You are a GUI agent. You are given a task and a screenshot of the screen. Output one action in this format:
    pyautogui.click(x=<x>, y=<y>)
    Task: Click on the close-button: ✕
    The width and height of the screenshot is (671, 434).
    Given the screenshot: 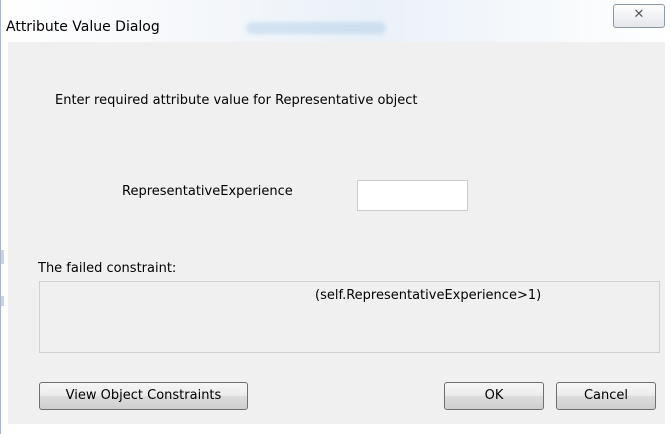 What is the action you would take?
    pyautogui.click(x=639, y=16)
    